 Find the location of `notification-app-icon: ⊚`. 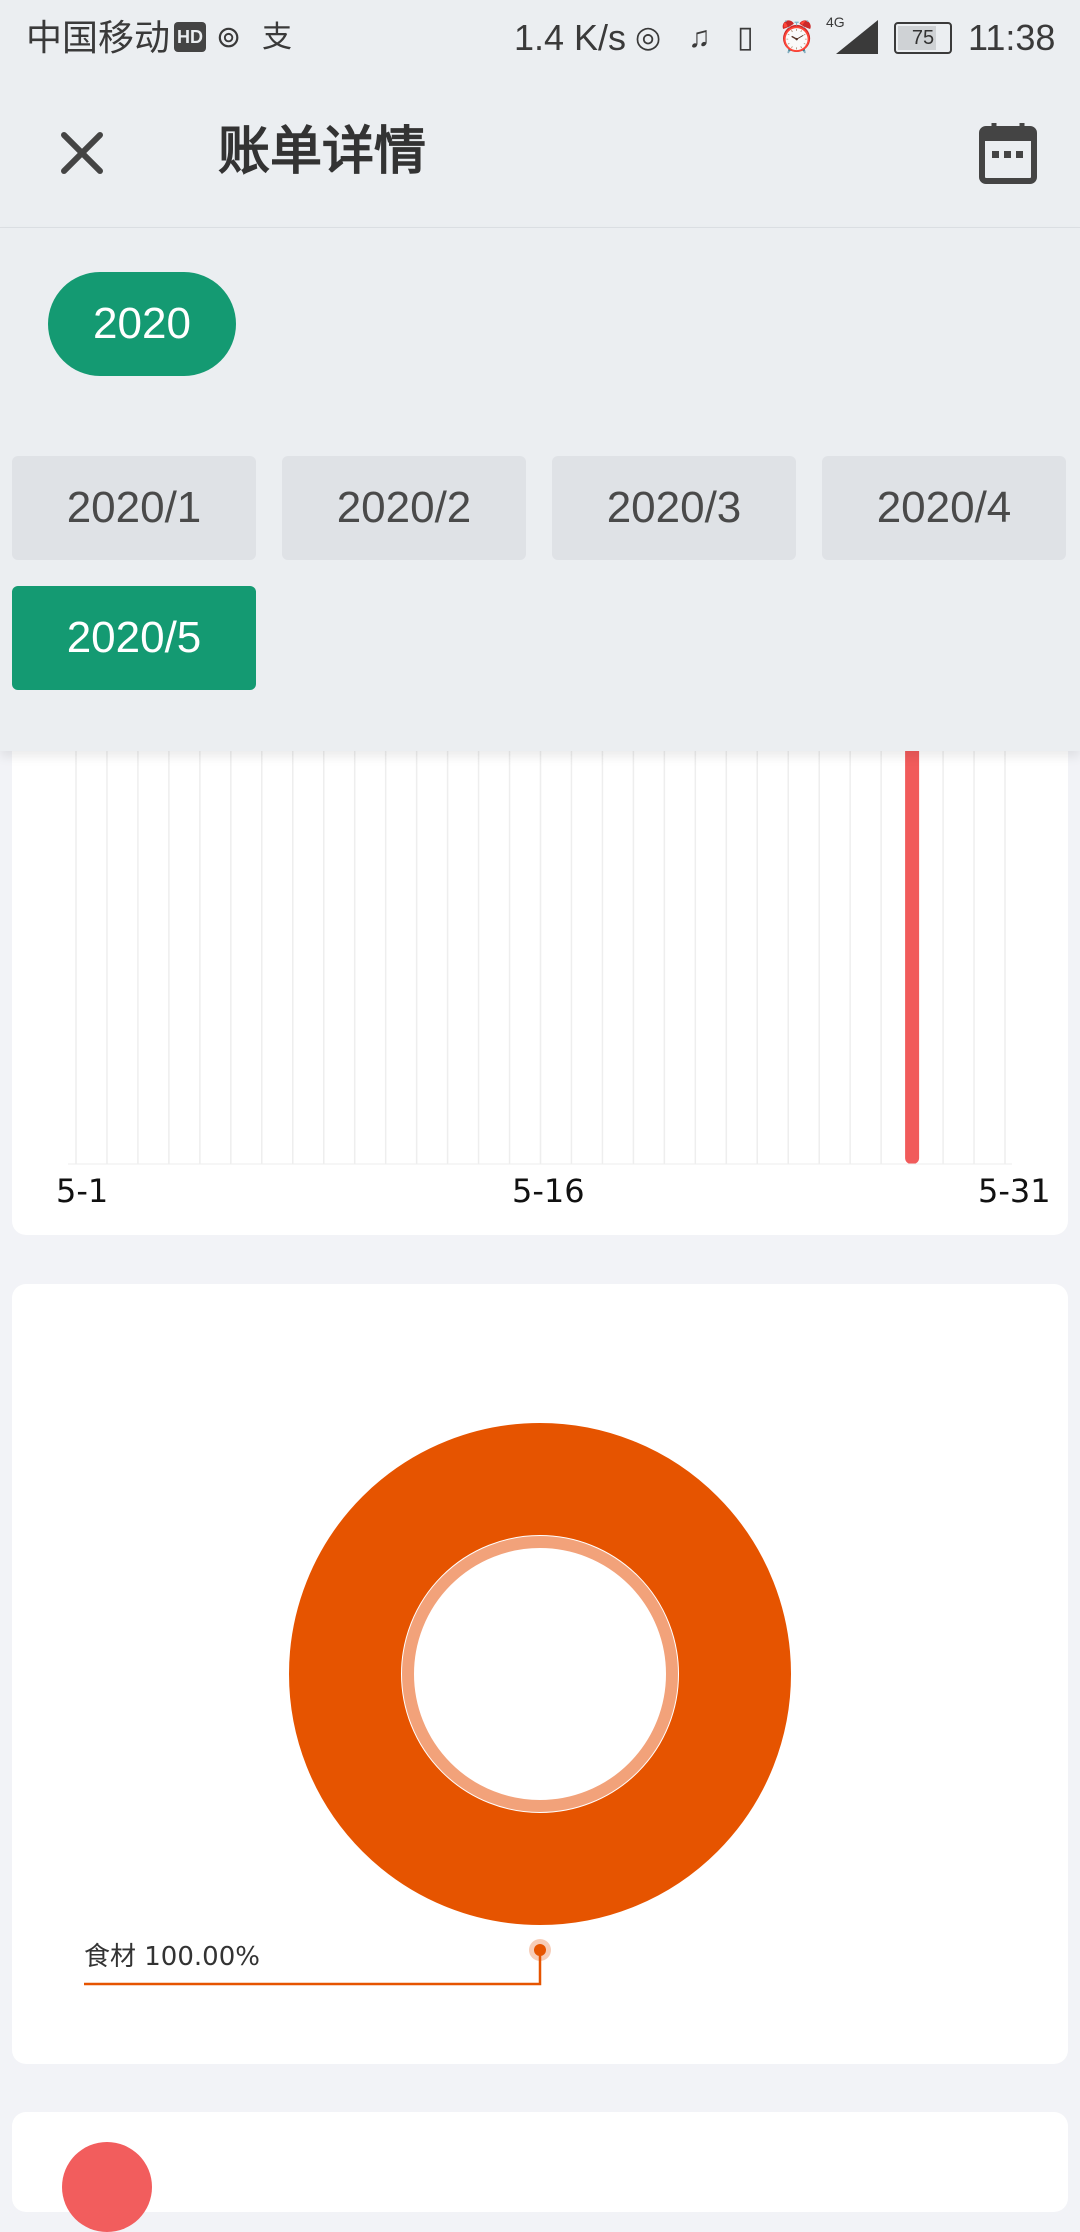

notification-app-icon: ⊚ is located at coordinates (229, 37).